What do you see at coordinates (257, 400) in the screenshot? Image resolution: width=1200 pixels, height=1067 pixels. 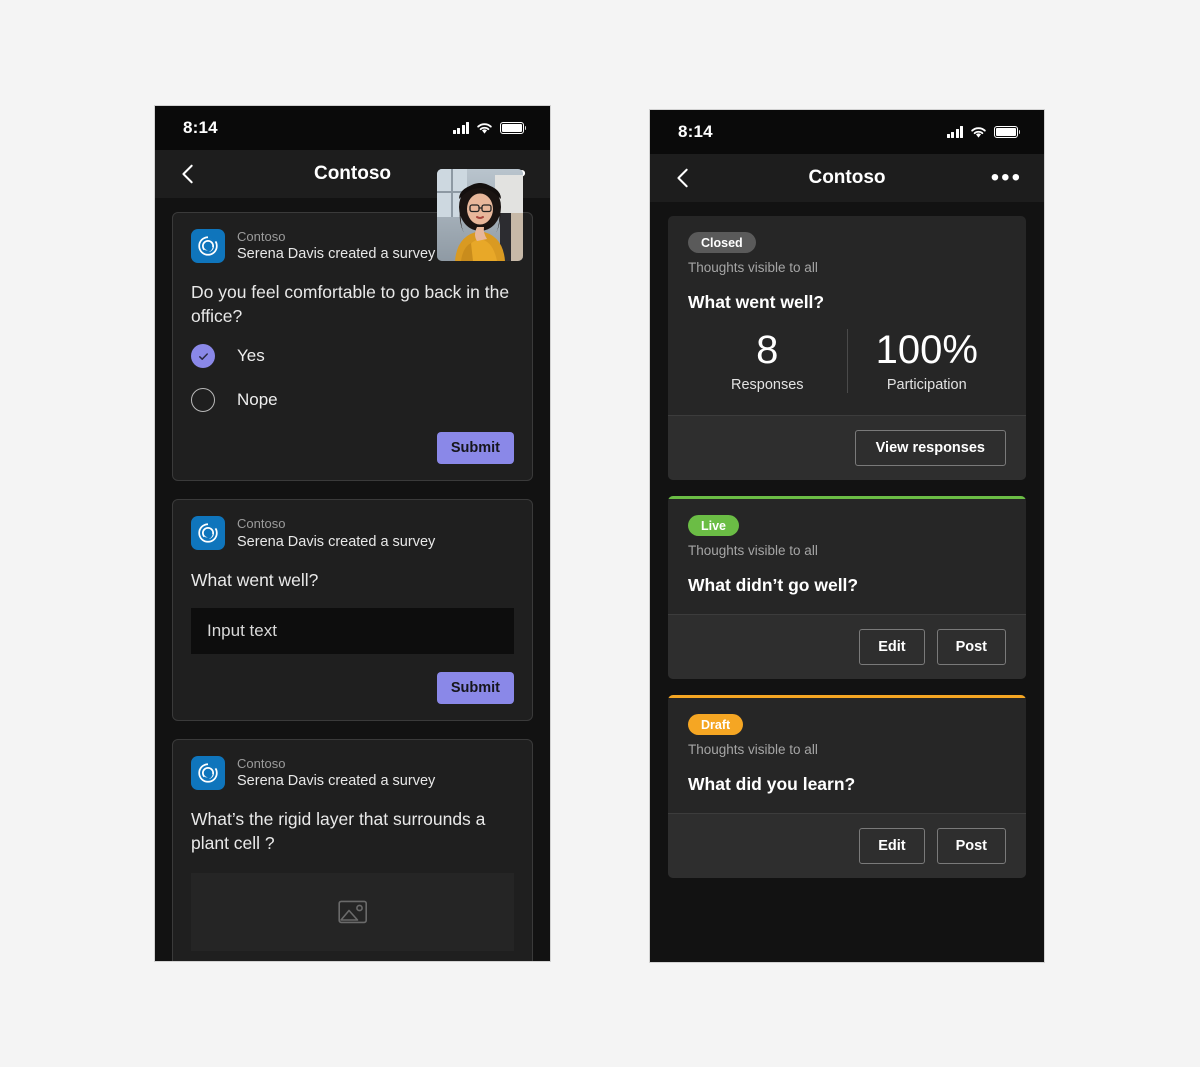 I see `option-label: Nope` at bounding box center [257, 400].